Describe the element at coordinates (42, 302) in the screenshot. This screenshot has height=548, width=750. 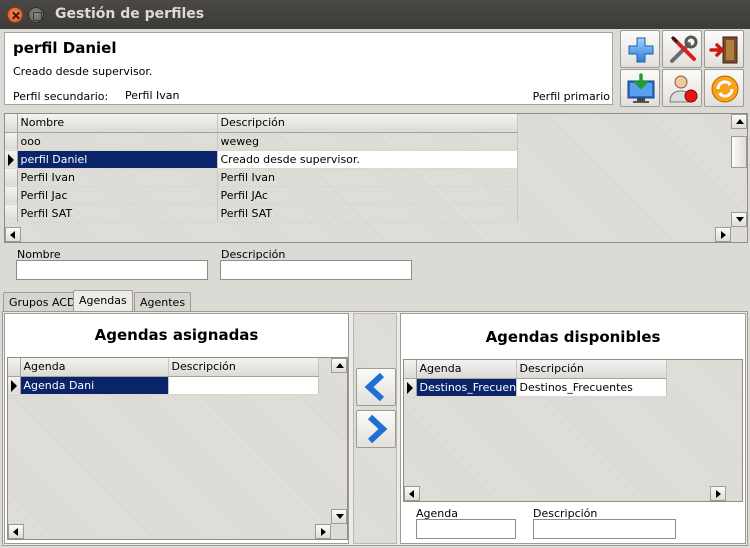
I see `tab-grupos-acd: Grupos ACD` at that location.